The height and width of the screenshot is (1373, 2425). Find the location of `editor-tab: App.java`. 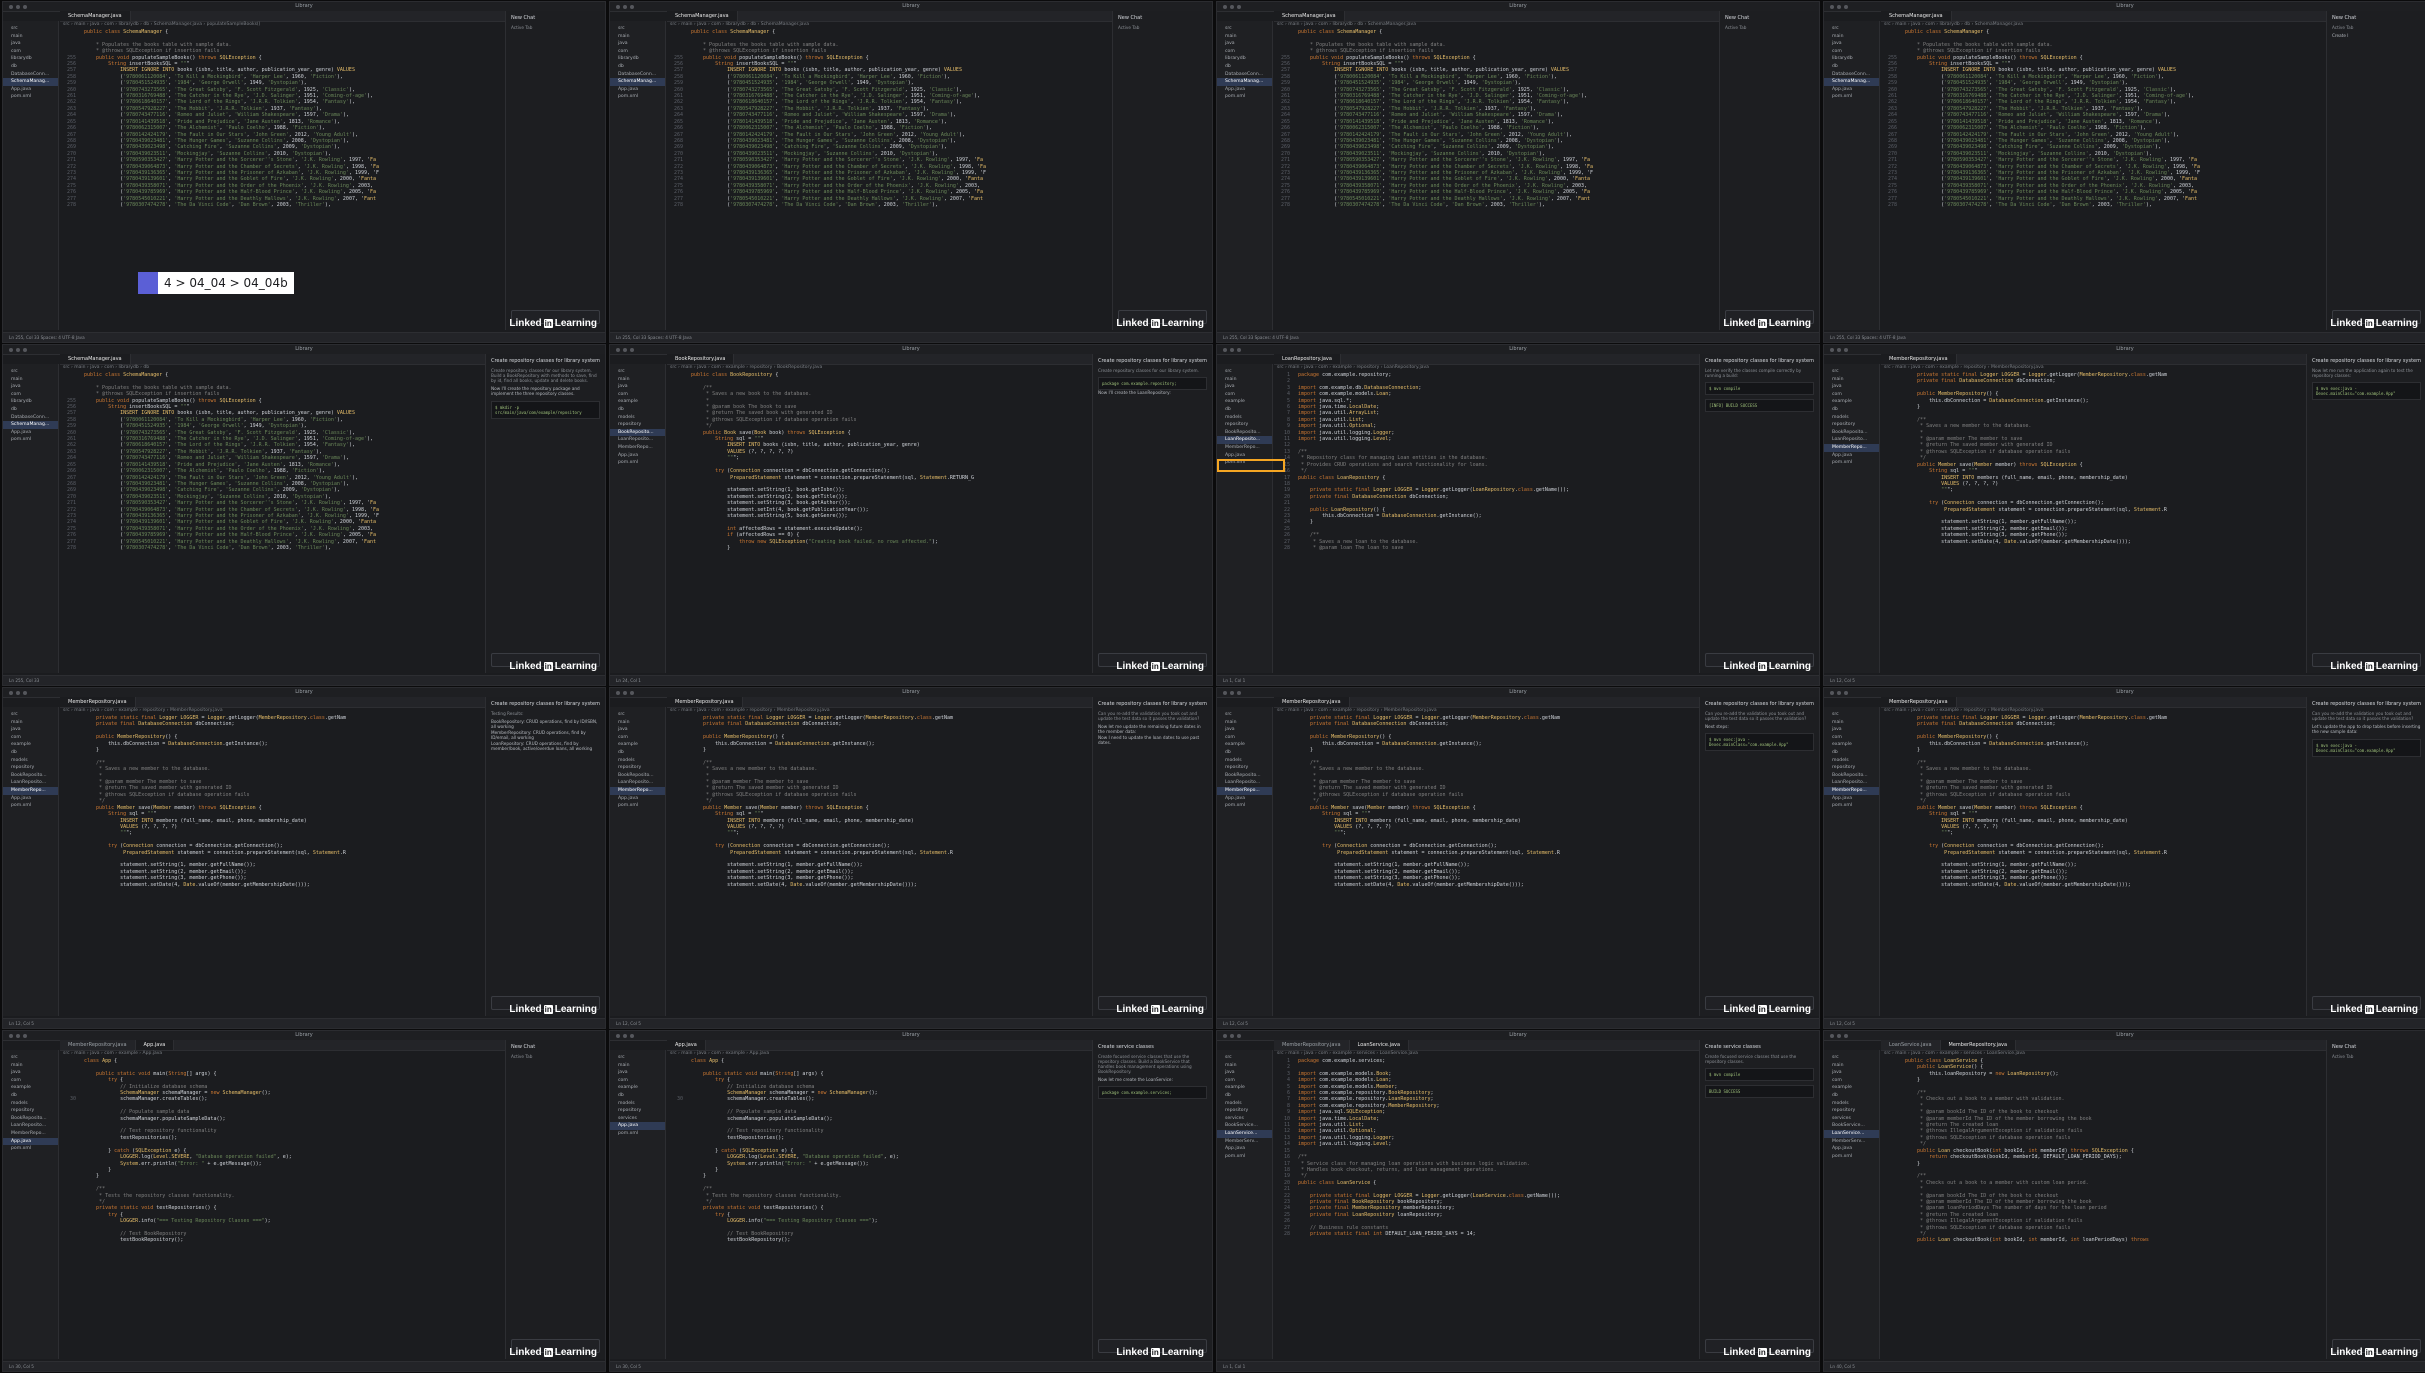

editor-tab: App.java is located at coordinates (686, 1045).